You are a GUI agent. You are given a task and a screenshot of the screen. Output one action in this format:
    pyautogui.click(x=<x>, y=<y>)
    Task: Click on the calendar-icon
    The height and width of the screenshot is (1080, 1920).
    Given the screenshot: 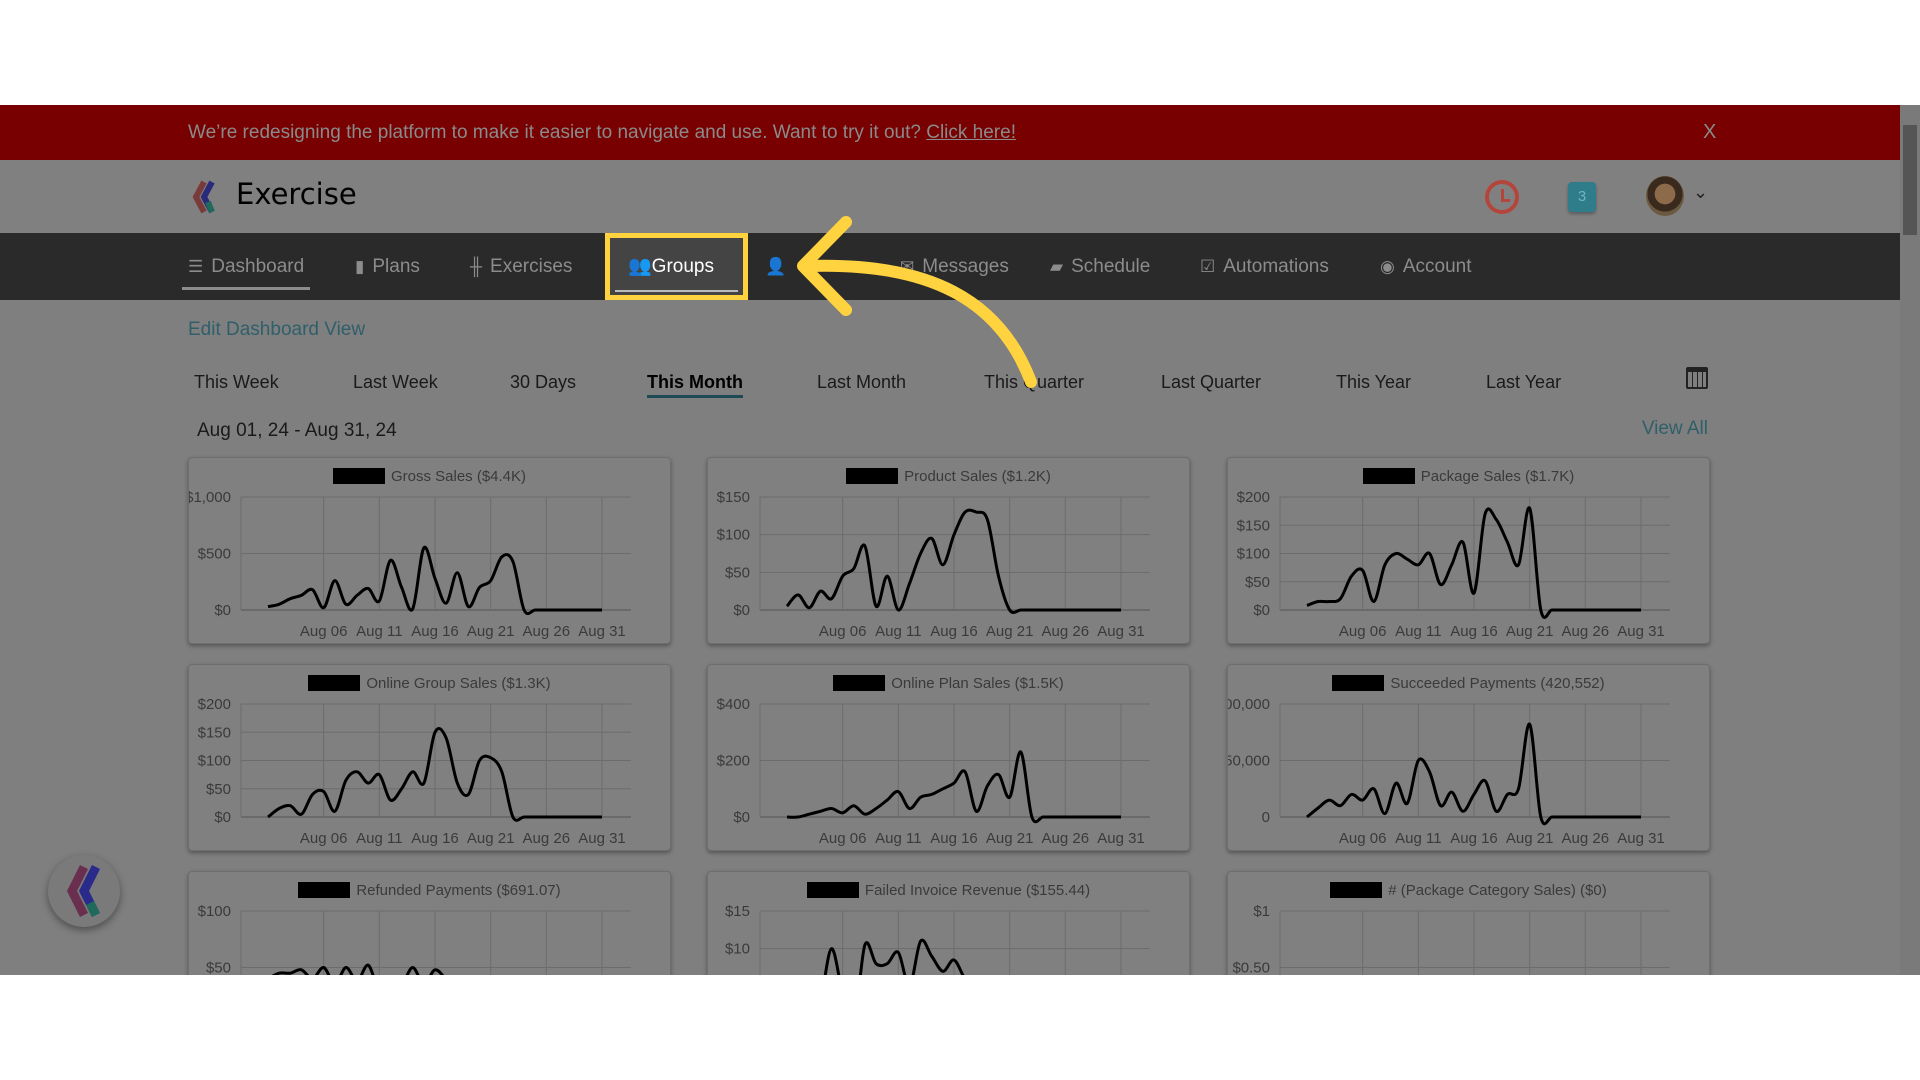 What is the action you would take?
    pyautogui.click(x=1697, y=378)
    